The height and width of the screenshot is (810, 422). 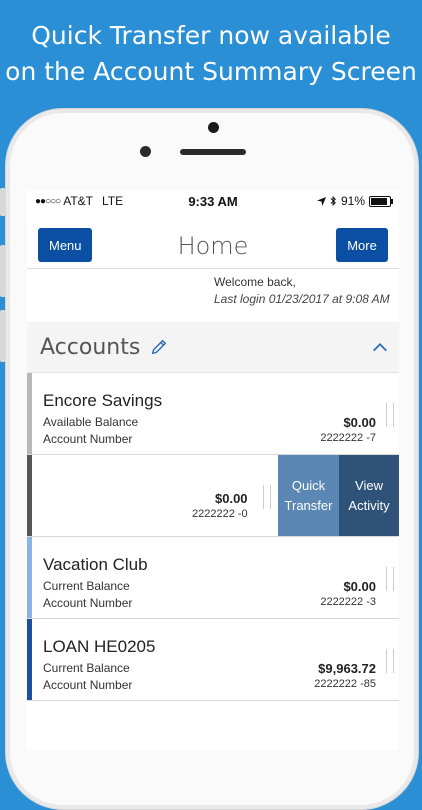 What do you see at coordinates (213, 127) in the screenshot?
I see `proximity-sensor` at bounding box center [213, 127].